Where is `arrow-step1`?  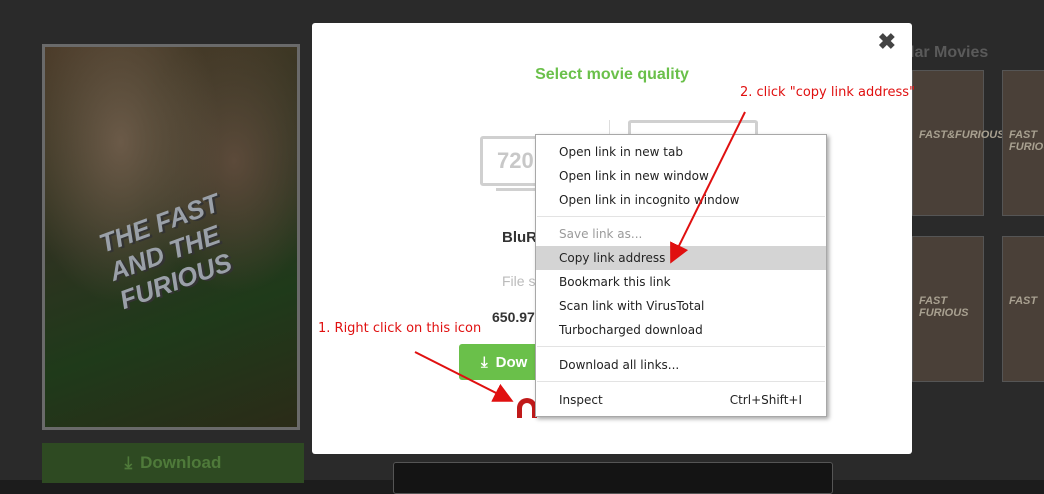
arrow-step1 is located at coordinates (464, 376).